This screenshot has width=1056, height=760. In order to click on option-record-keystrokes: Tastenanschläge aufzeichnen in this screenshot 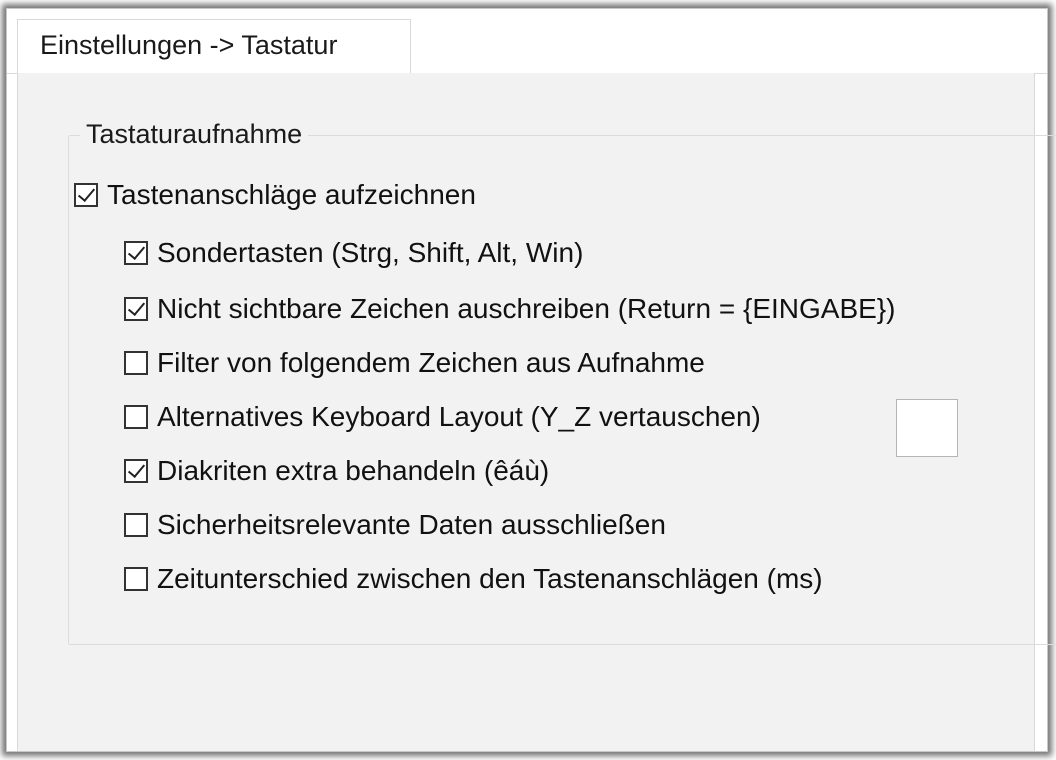, I will do `click(275, 195)`.